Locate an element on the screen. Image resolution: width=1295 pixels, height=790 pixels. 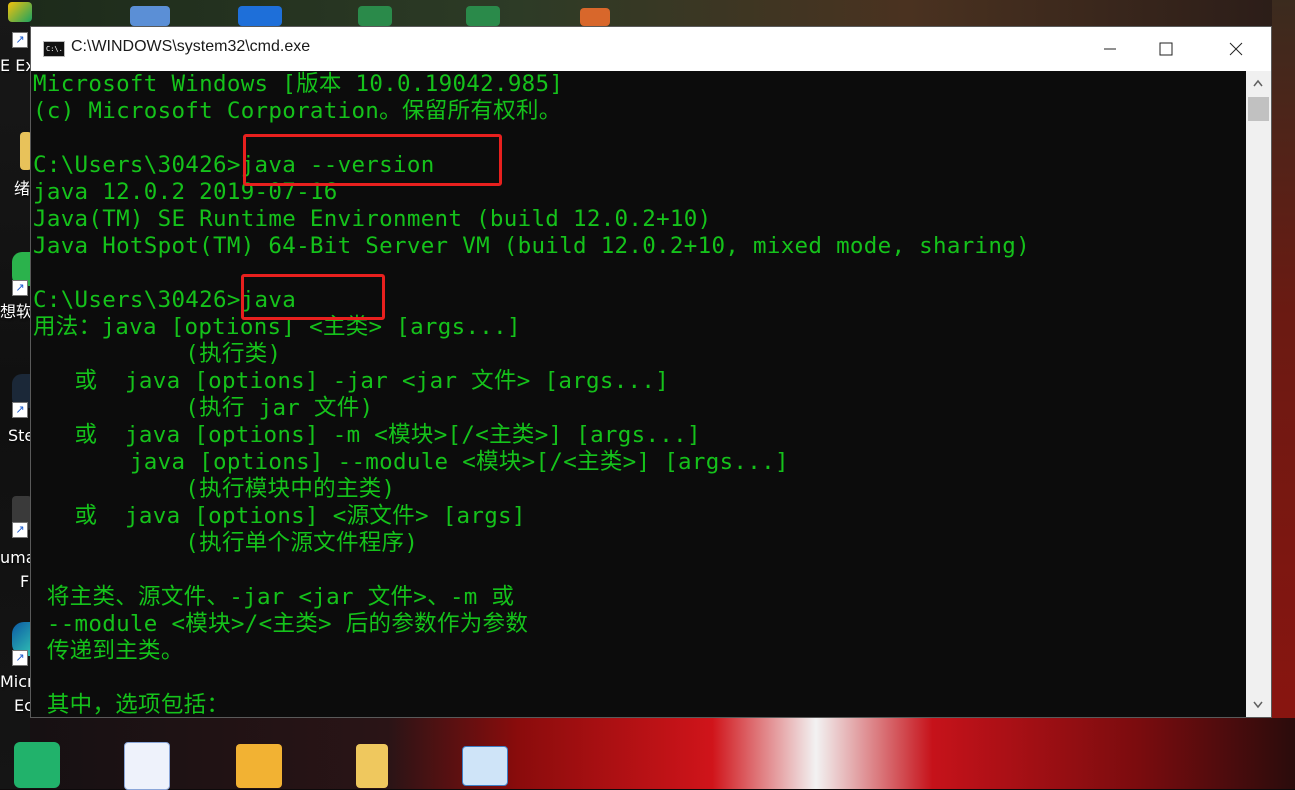
highlight-box-java is located at coordinates (313, 297).